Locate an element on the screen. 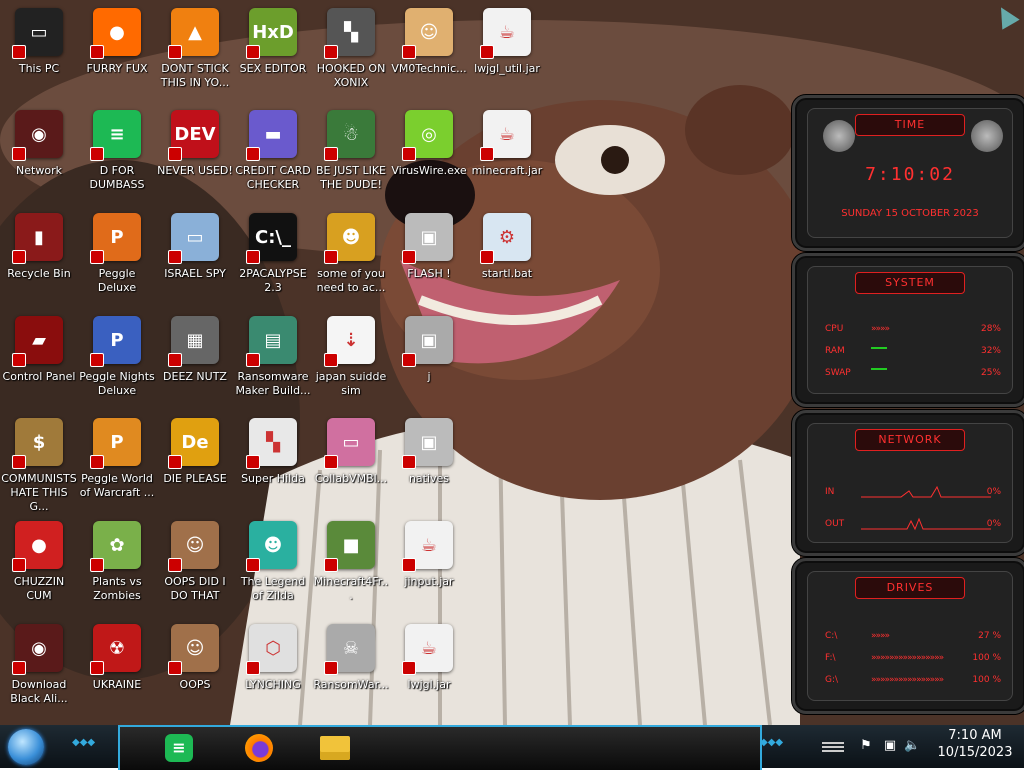 The width and height of the screenshot is (1024, 770). desktop-icon: ☕ lwjgl.jar is located at coordinates (429, 674).